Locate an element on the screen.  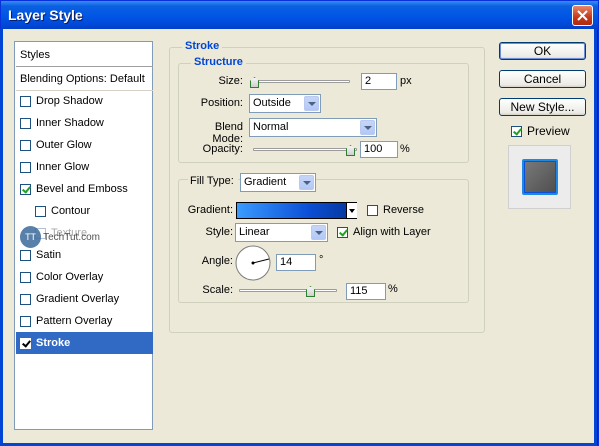
cancel-button: Cancel is located at coordinates (542, 79).